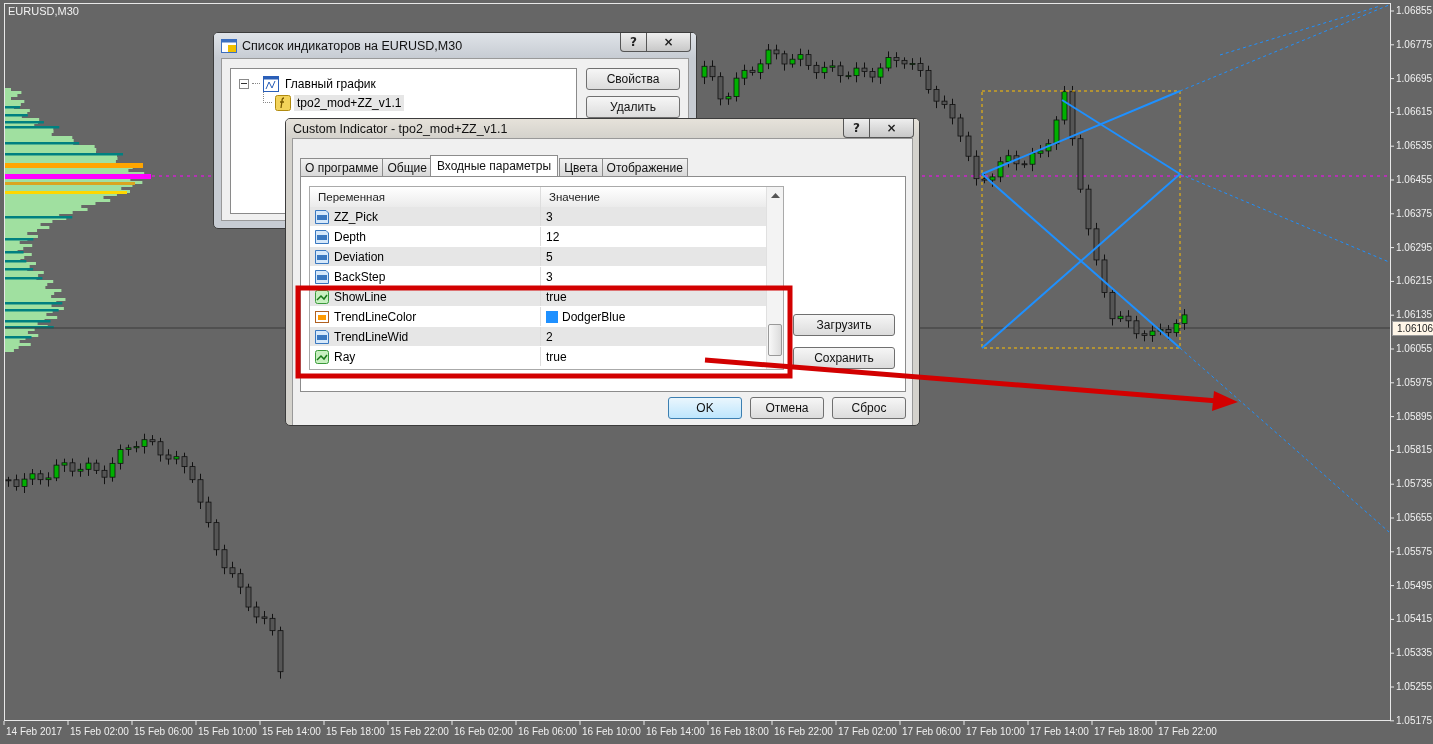 Image resolution: width=1433 pixels, height=744 pixels. Describe the element at coordinates (1414, 281) in the screenshot. I see `price-axis-label: 1.06215` at that location.